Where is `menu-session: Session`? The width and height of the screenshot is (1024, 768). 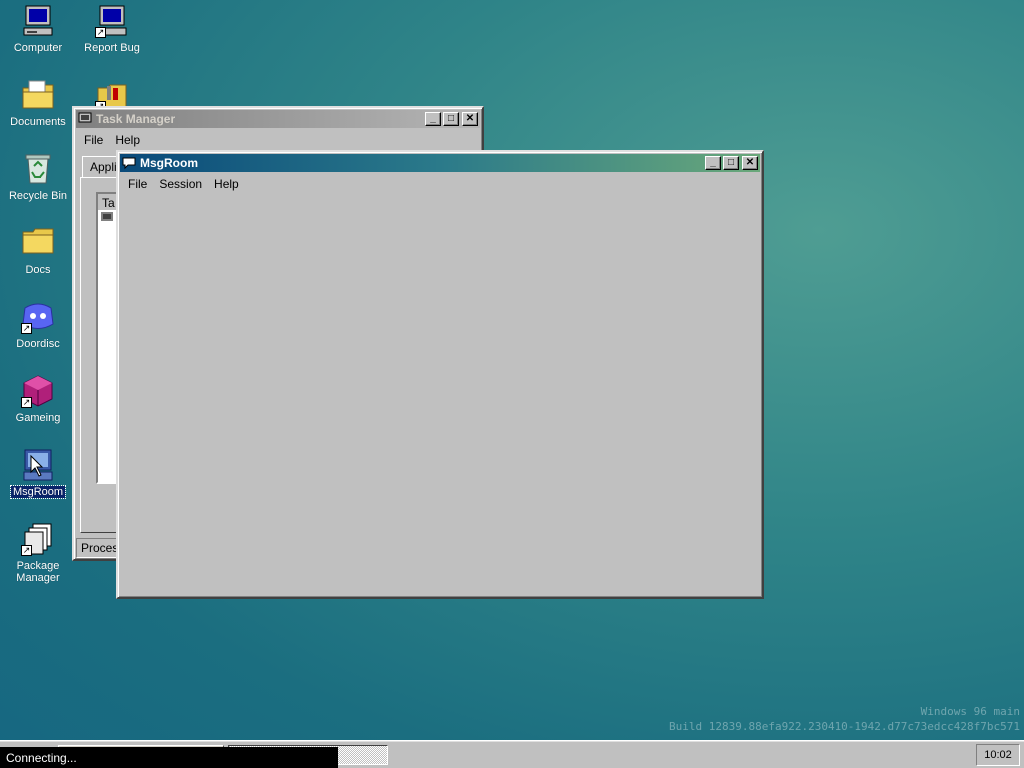 menu-session: Session is located at coordinates (180, 184).